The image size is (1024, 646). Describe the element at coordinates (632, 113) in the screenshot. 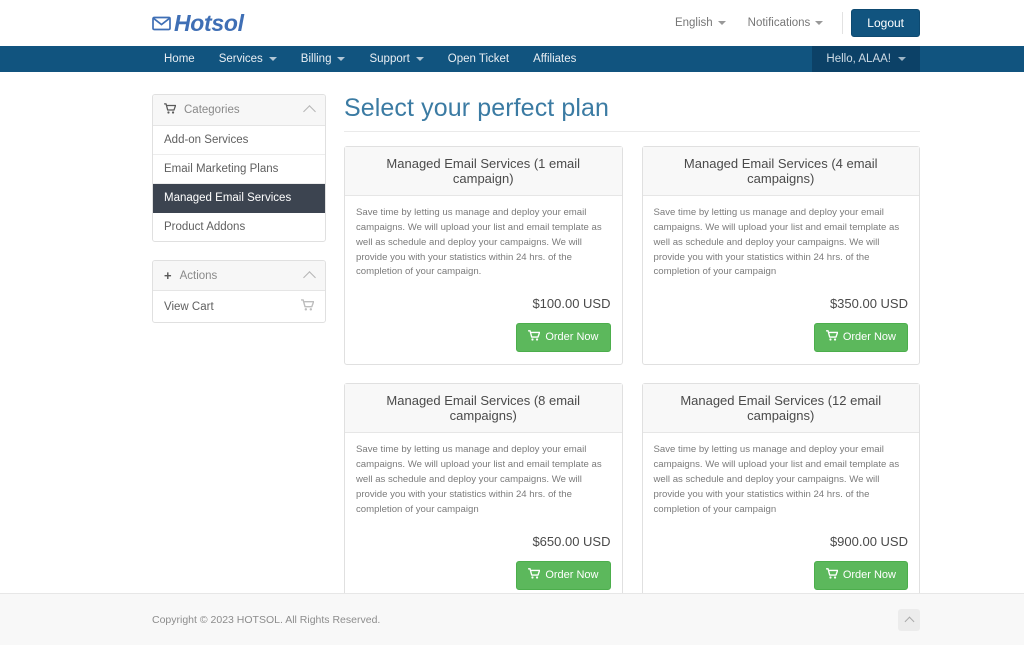

I see `page-title: Select your perfect plan` at that location.